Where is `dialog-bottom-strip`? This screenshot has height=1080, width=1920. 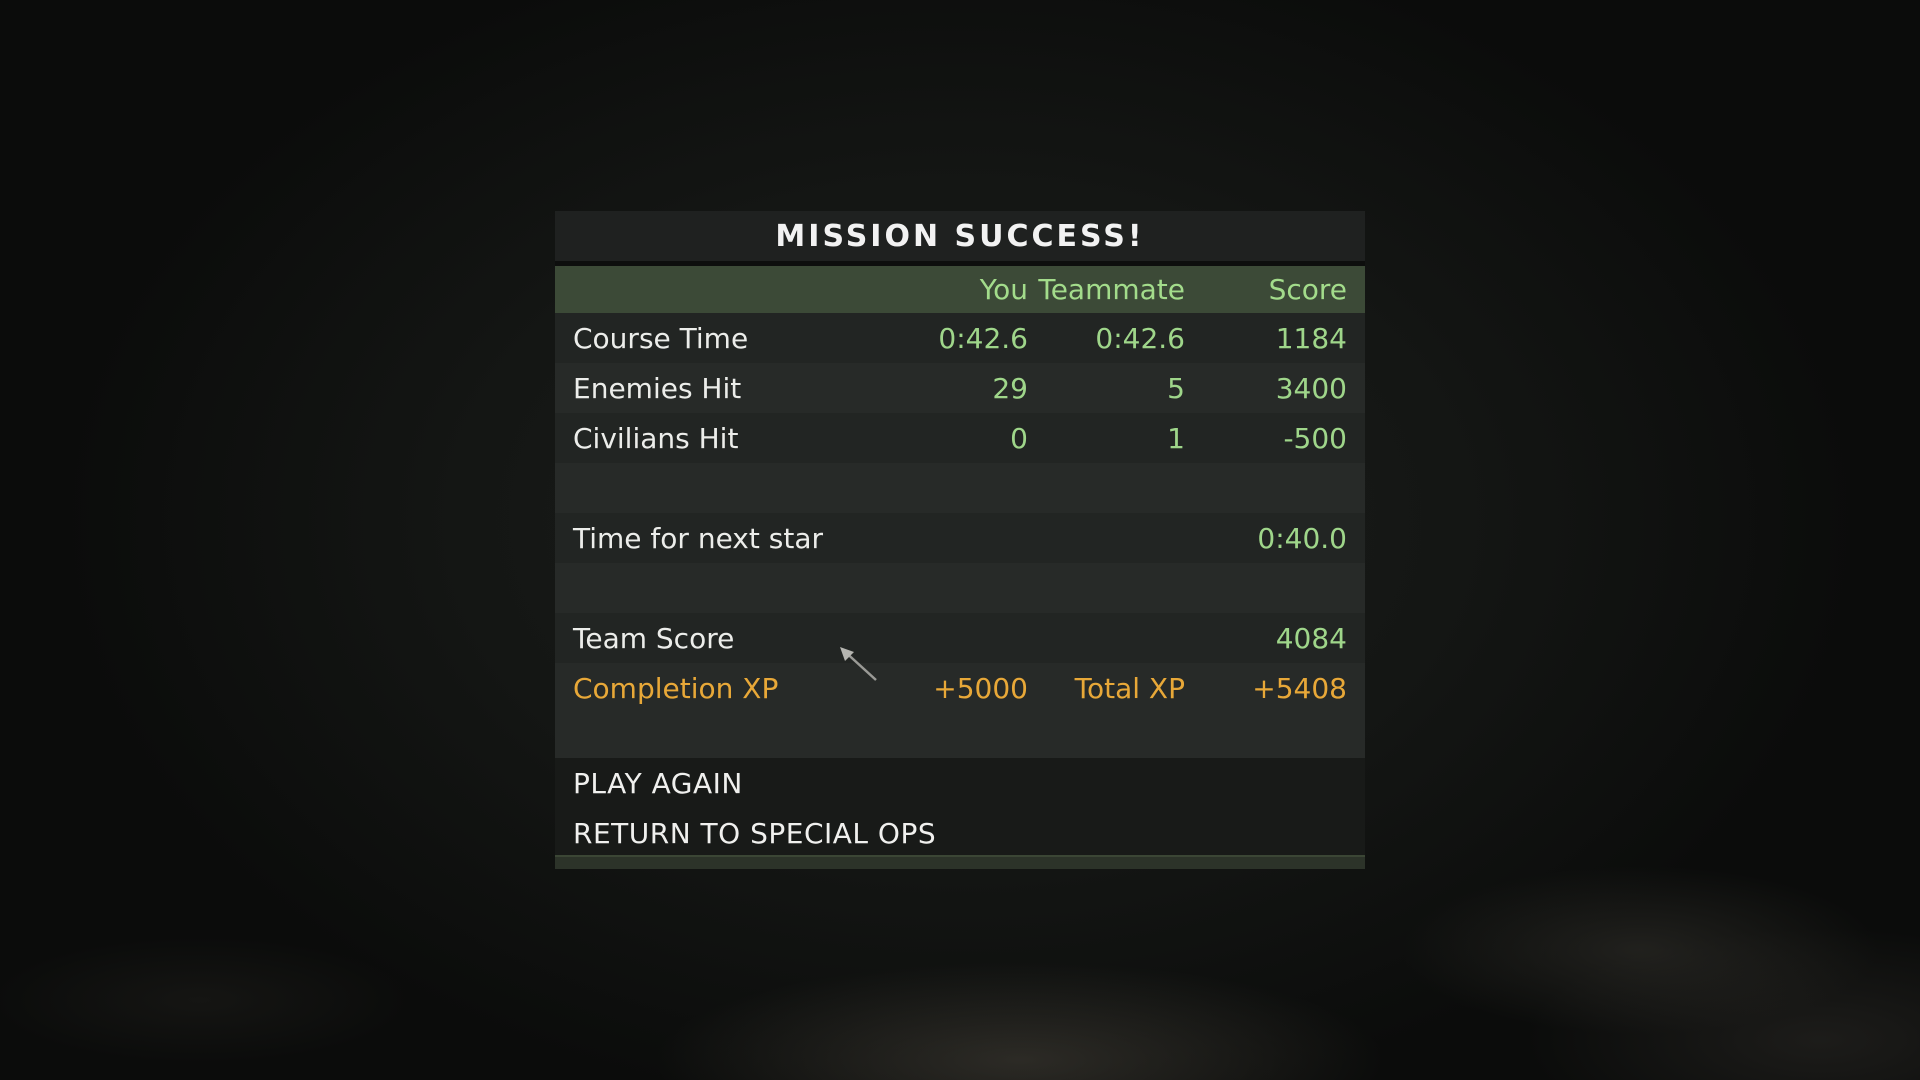 dialog-bottom-strip is located at coordinates (960, 862).